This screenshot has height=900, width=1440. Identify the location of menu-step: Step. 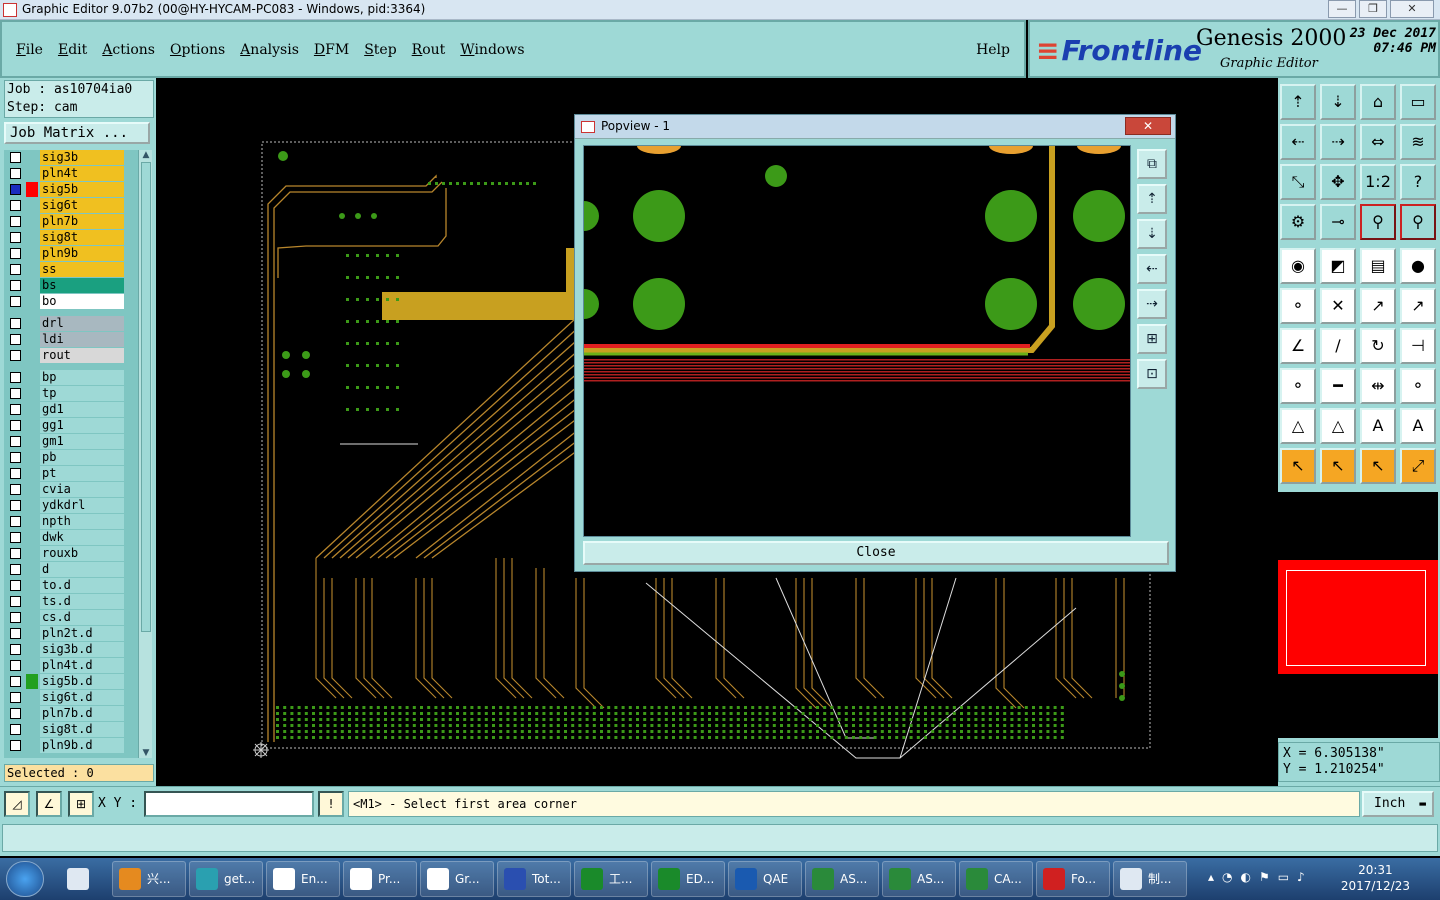
(380, 50).